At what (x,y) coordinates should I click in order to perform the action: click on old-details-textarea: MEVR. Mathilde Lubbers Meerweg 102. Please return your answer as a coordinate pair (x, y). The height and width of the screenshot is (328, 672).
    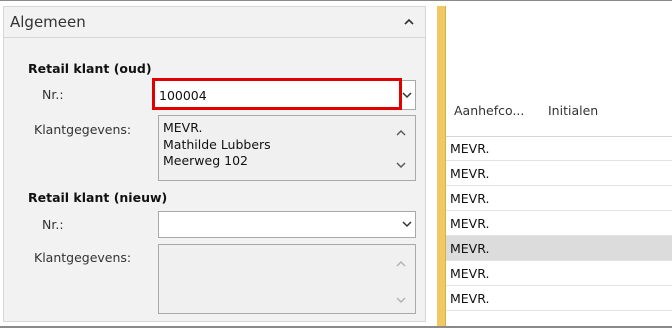
    Looking at the image, I should click on (287, 148).